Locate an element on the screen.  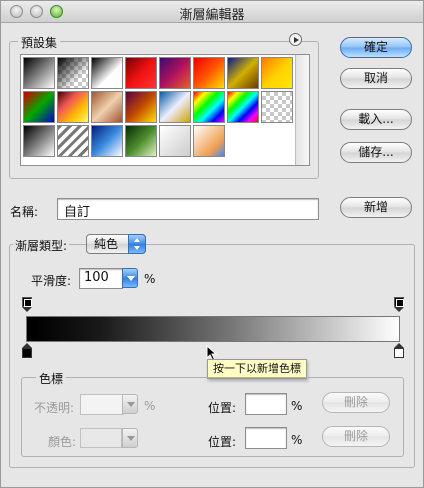
presets-scrollbar is located at coordinates (302, 110).